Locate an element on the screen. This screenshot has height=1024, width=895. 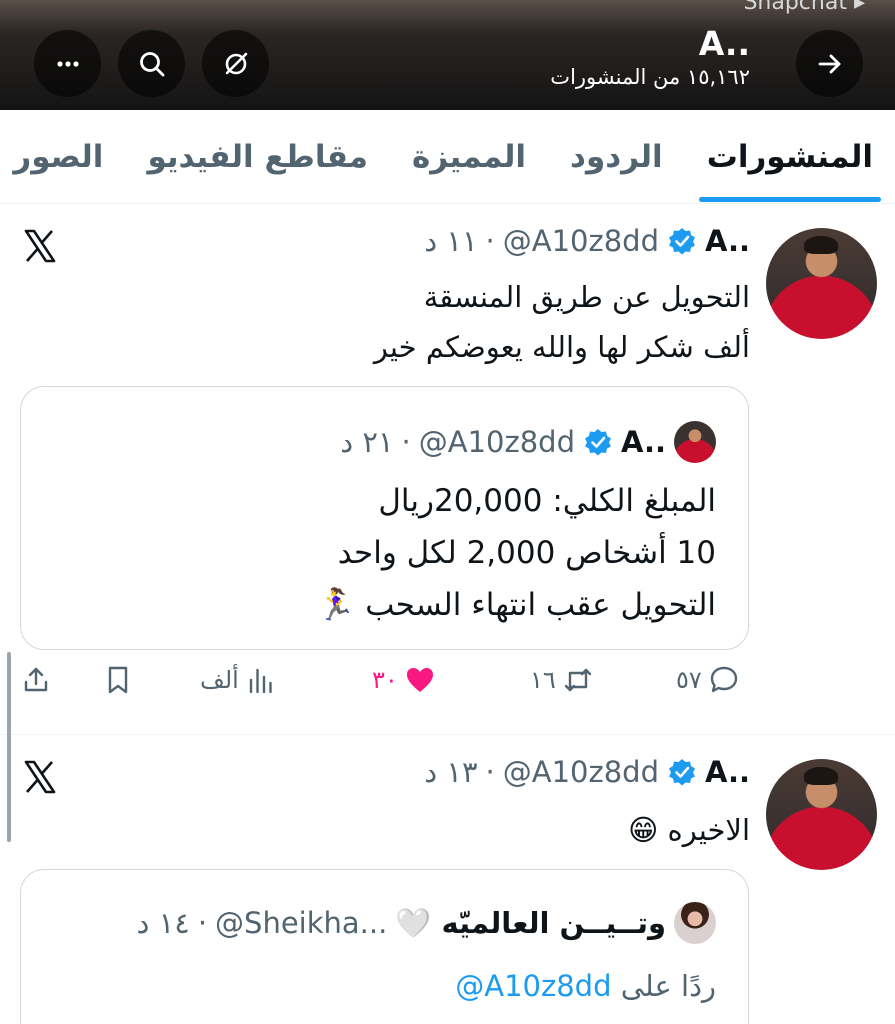
like-button: ٣٠ is located at coordinates (404, 680).